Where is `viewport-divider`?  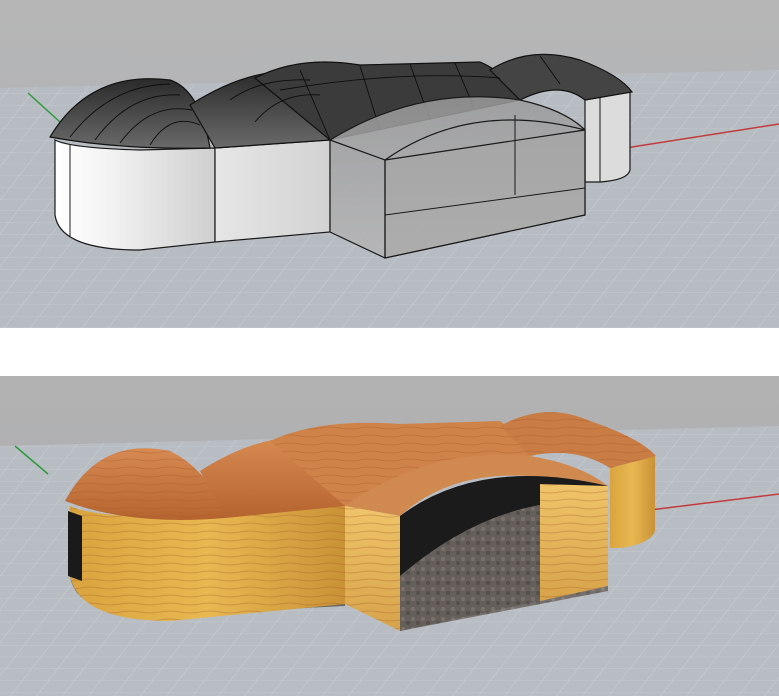 viewport-divider is located at coordinates (389, 352).